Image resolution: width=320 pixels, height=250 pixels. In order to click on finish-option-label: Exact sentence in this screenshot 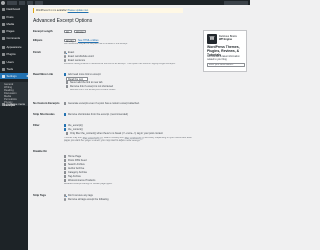, I will do `click(77, 60)`.